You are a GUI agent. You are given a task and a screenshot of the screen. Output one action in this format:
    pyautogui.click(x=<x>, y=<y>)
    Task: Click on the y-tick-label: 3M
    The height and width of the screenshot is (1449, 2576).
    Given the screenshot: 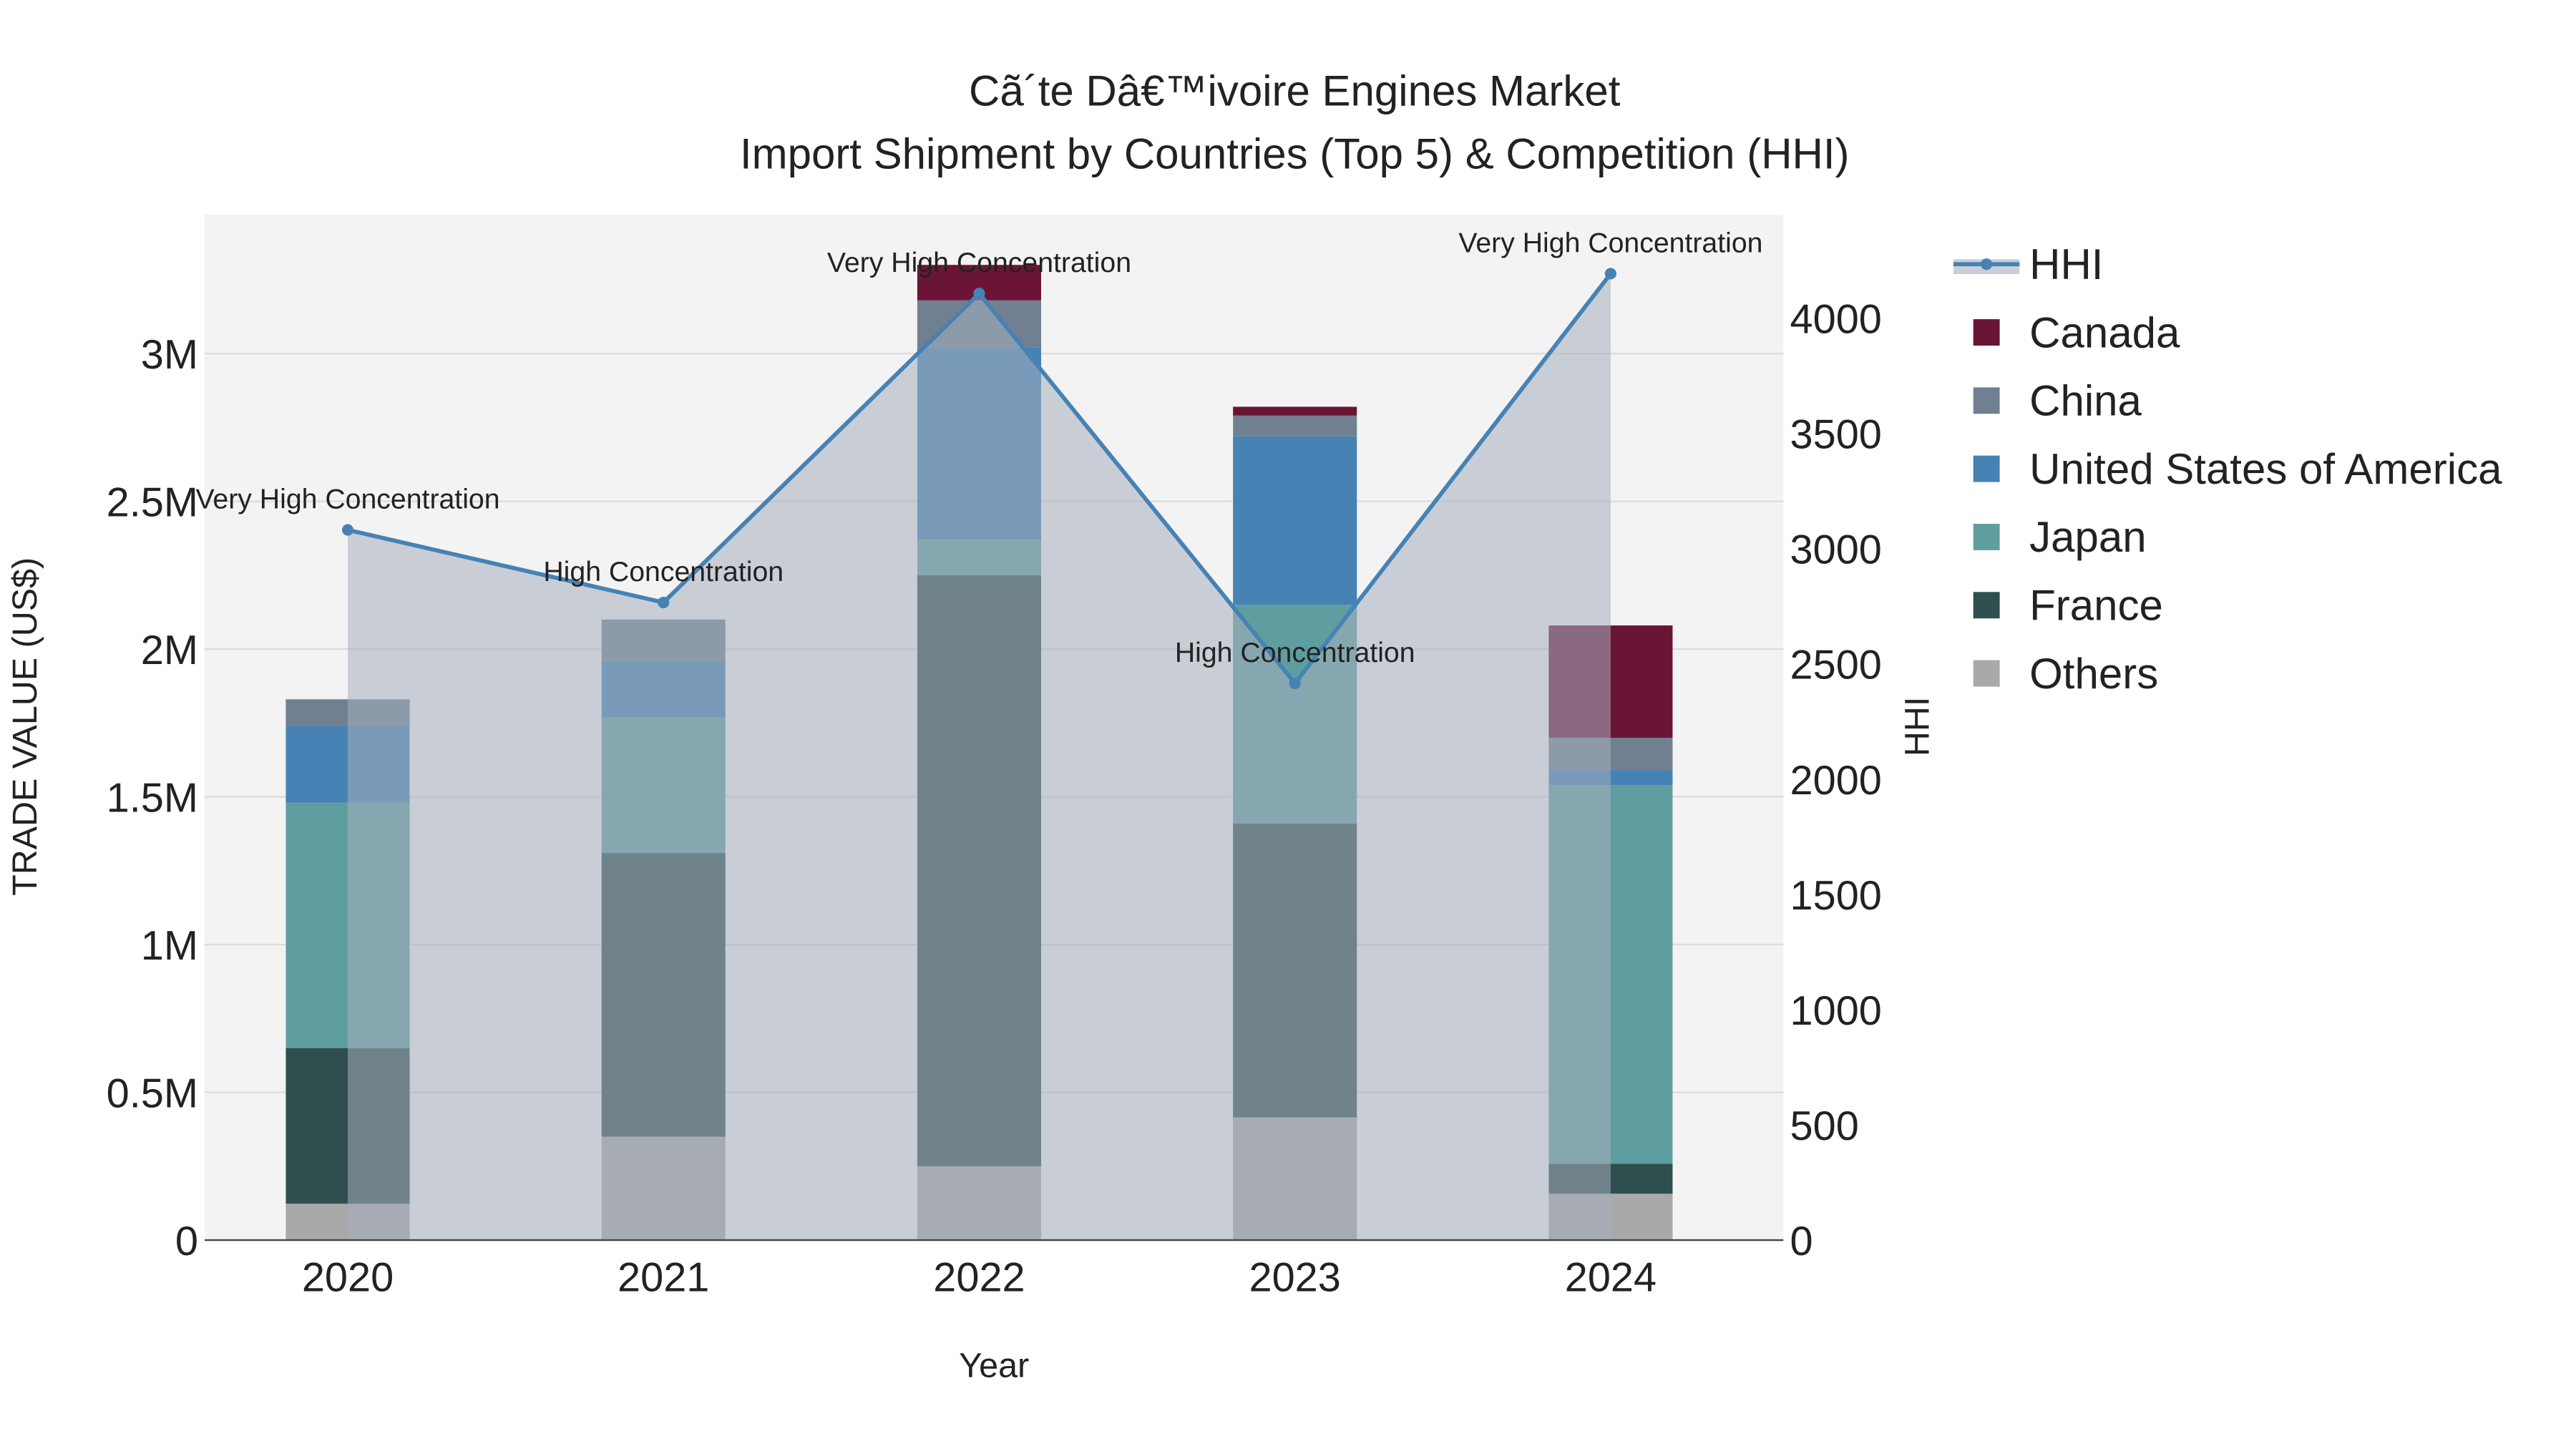 What is the action you would take?
    pyautogui.click(x=169, y=355)
    